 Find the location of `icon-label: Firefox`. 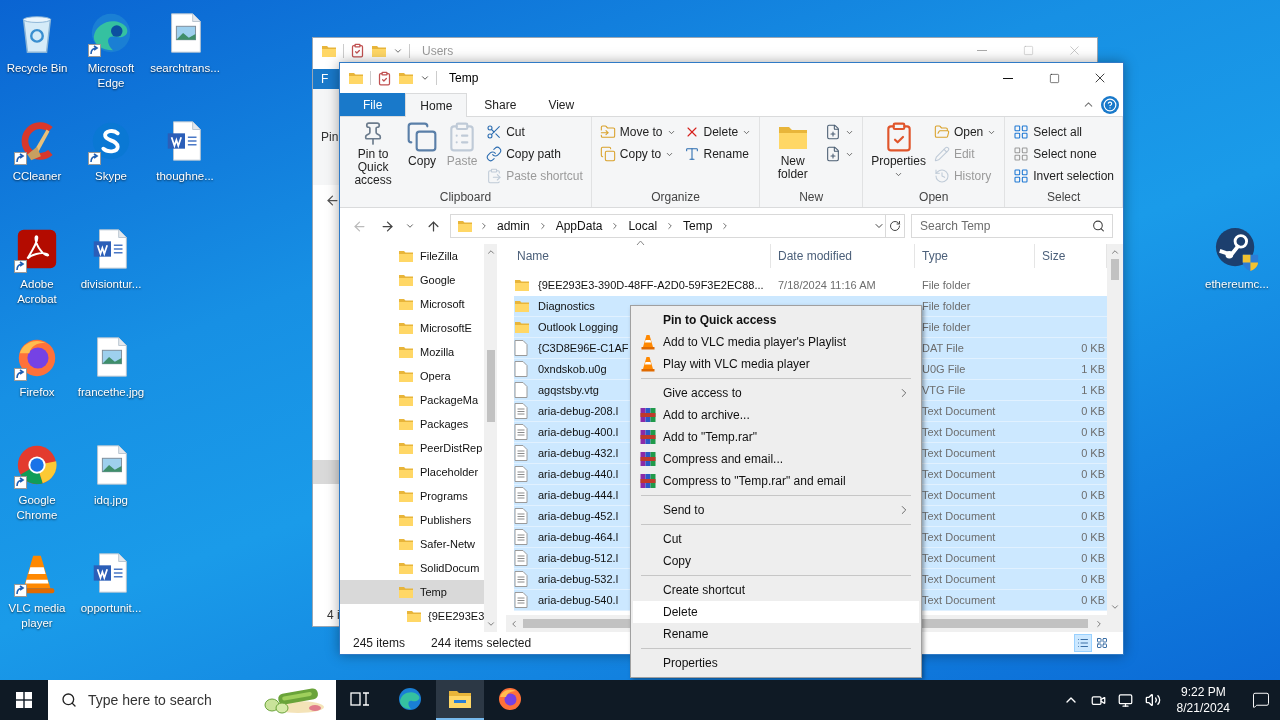

icon-label: Firefox is located at coordinates (37, 392).